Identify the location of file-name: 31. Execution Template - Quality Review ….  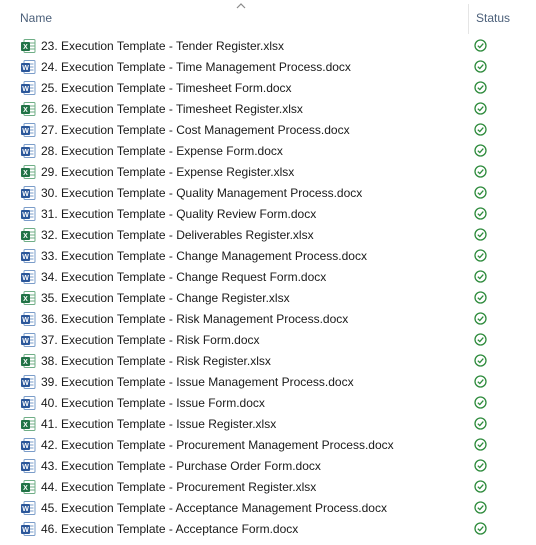
(178, 214).